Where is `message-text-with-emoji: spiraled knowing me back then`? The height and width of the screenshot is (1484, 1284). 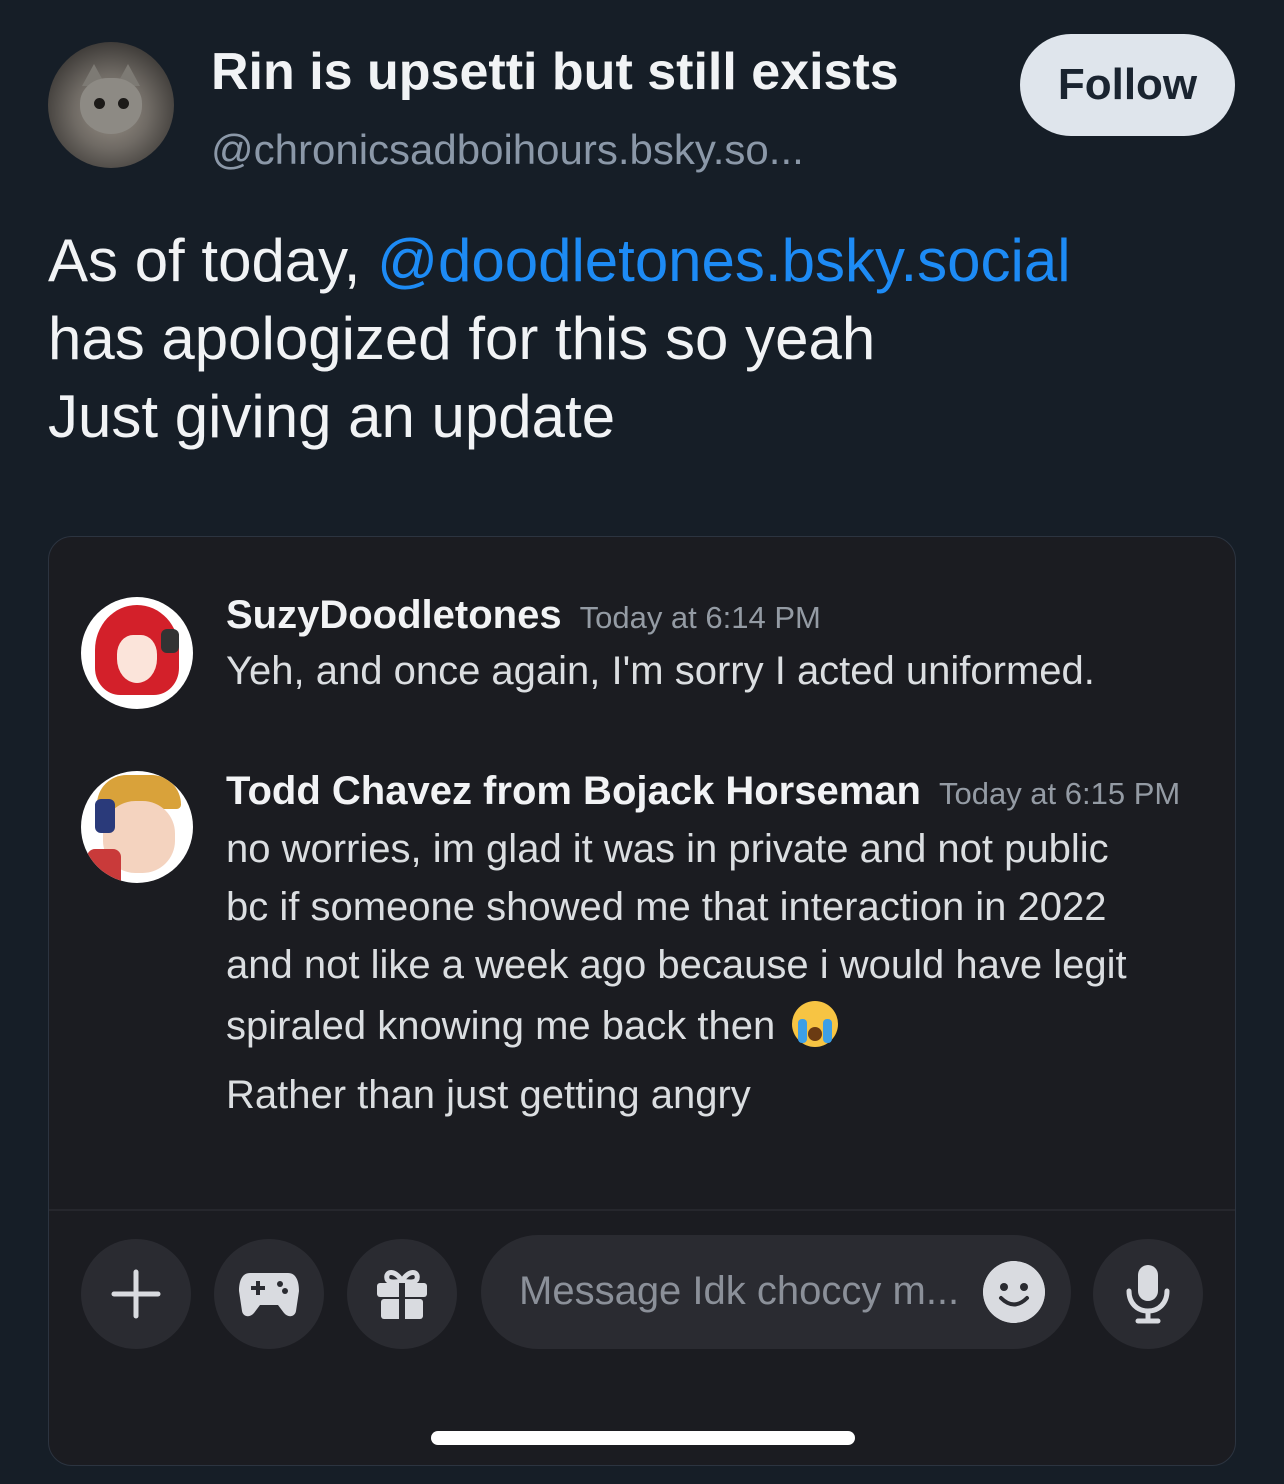 message-text-with-emoji: spiraled knowing me back then is located at coordinates (532, 1025).